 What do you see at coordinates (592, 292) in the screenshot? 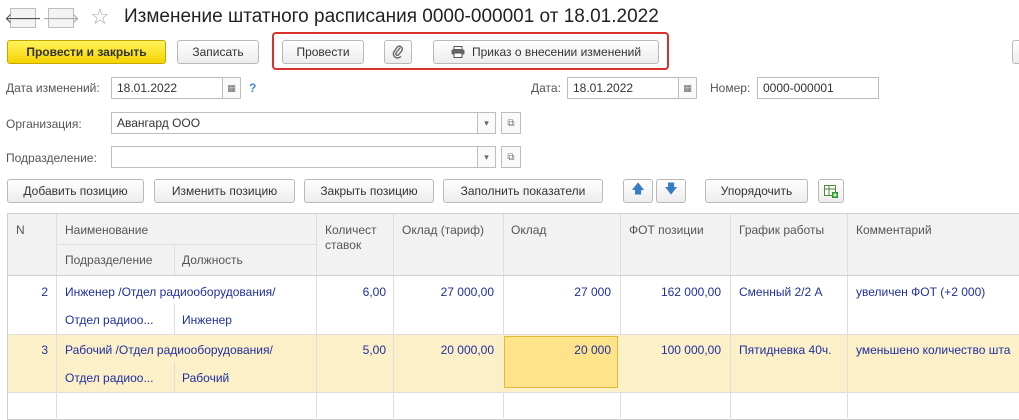
I see `row-salary: 27 000` at bounding box center [592, 292].